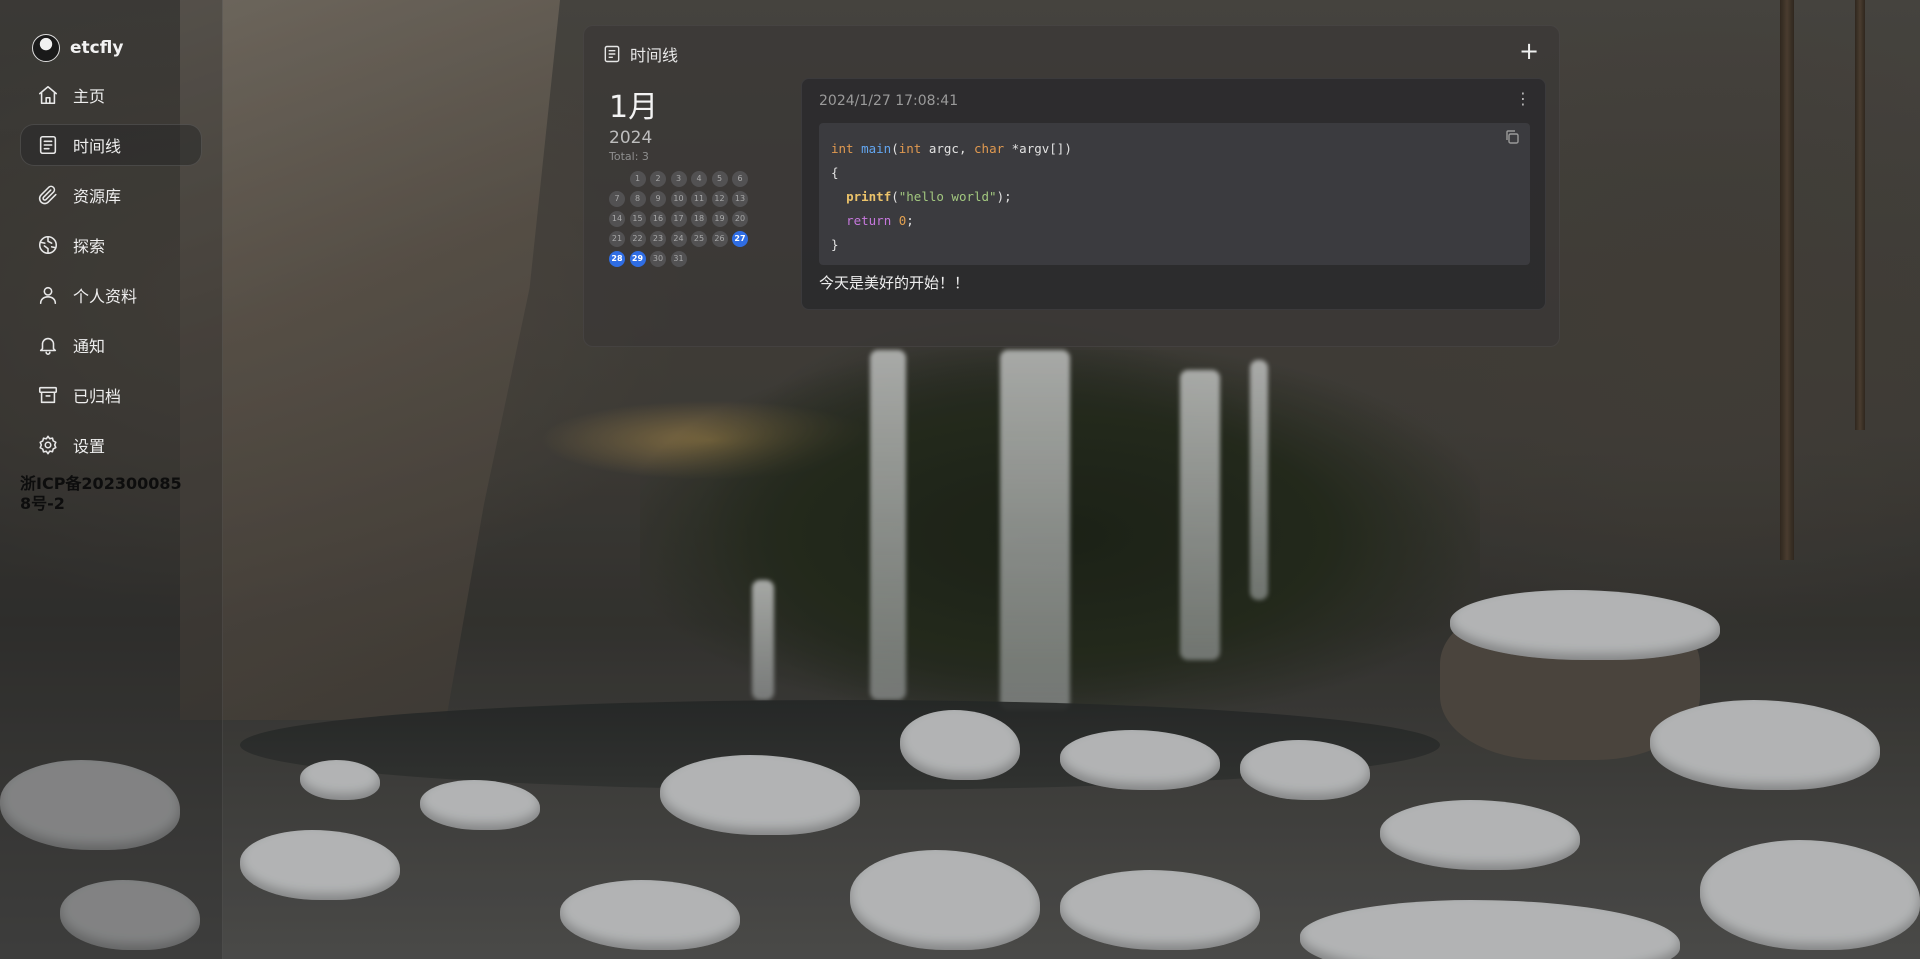  I want to click on user-profile: etcfly, so click(117, 48).